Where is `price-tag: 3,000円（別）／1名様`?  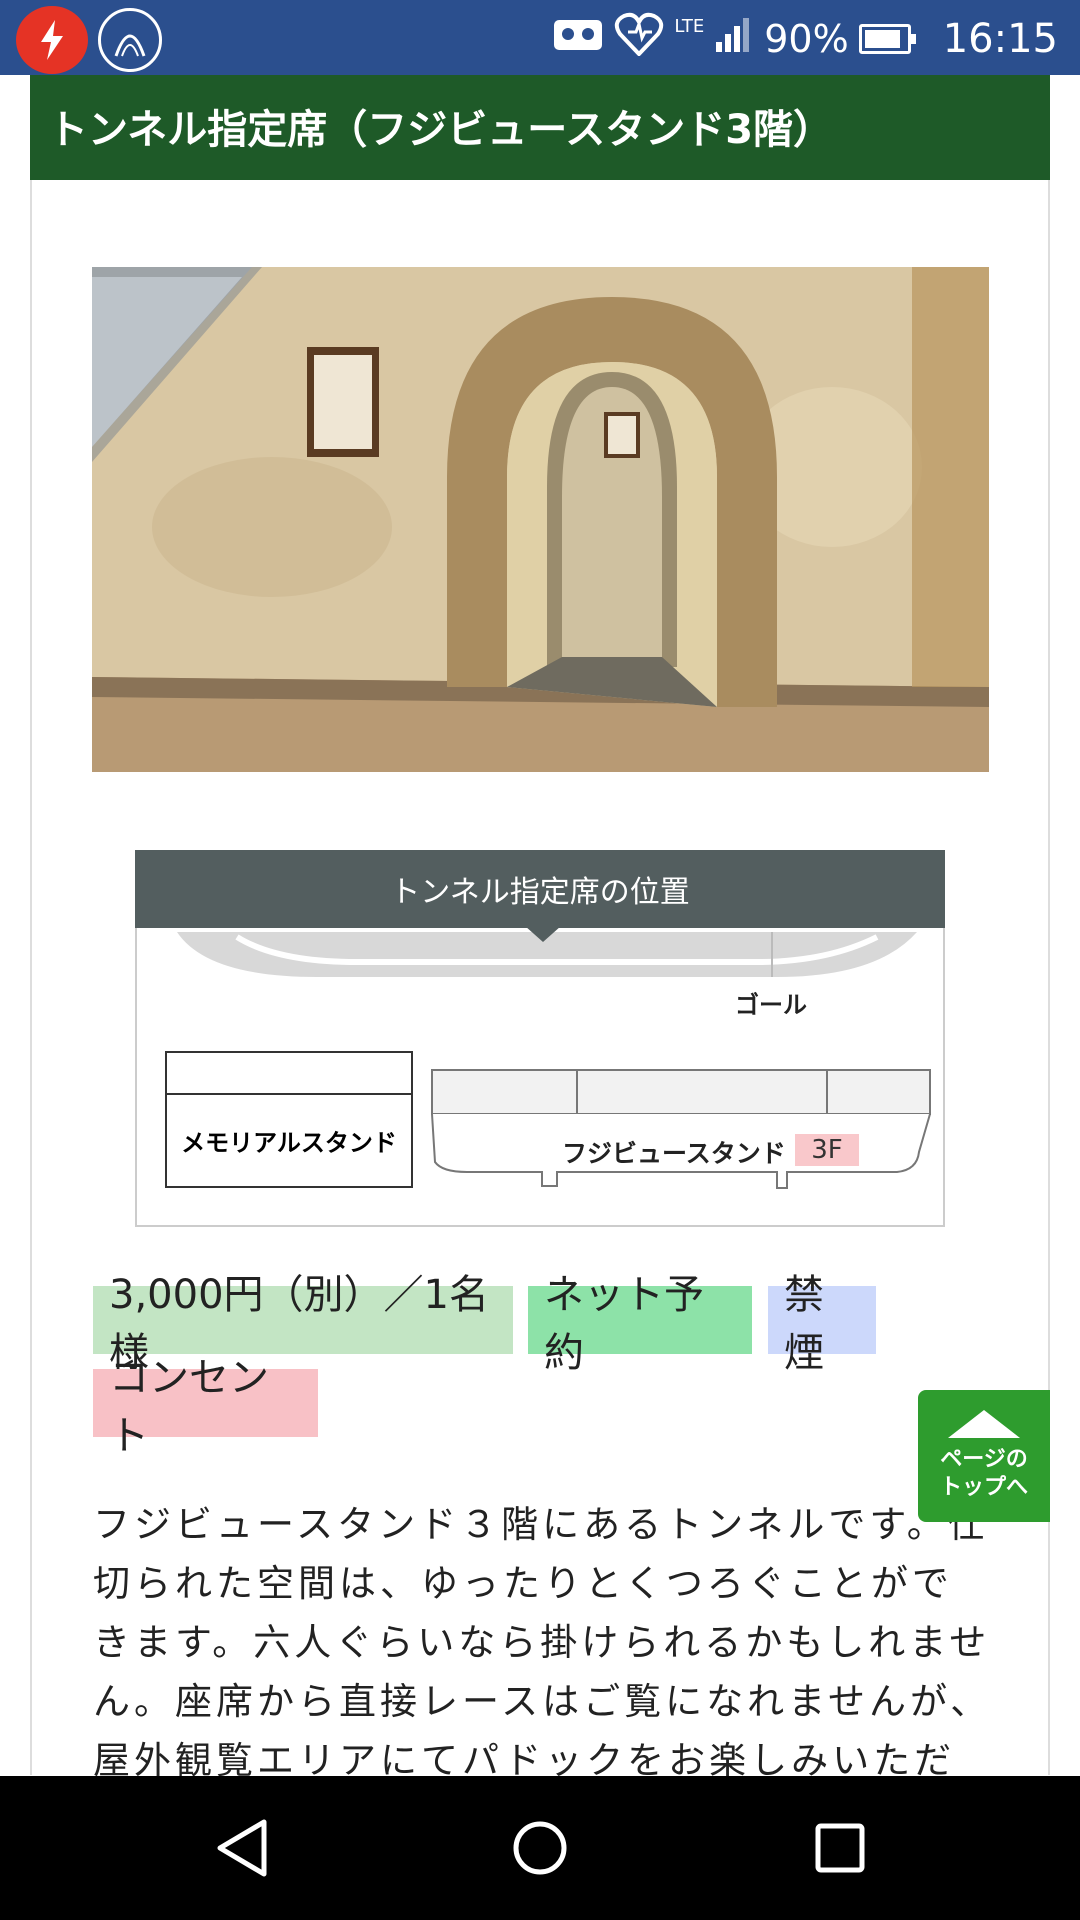 price-tag: 3,000円（別）／1名様 is located at coordinates (303, 1324).